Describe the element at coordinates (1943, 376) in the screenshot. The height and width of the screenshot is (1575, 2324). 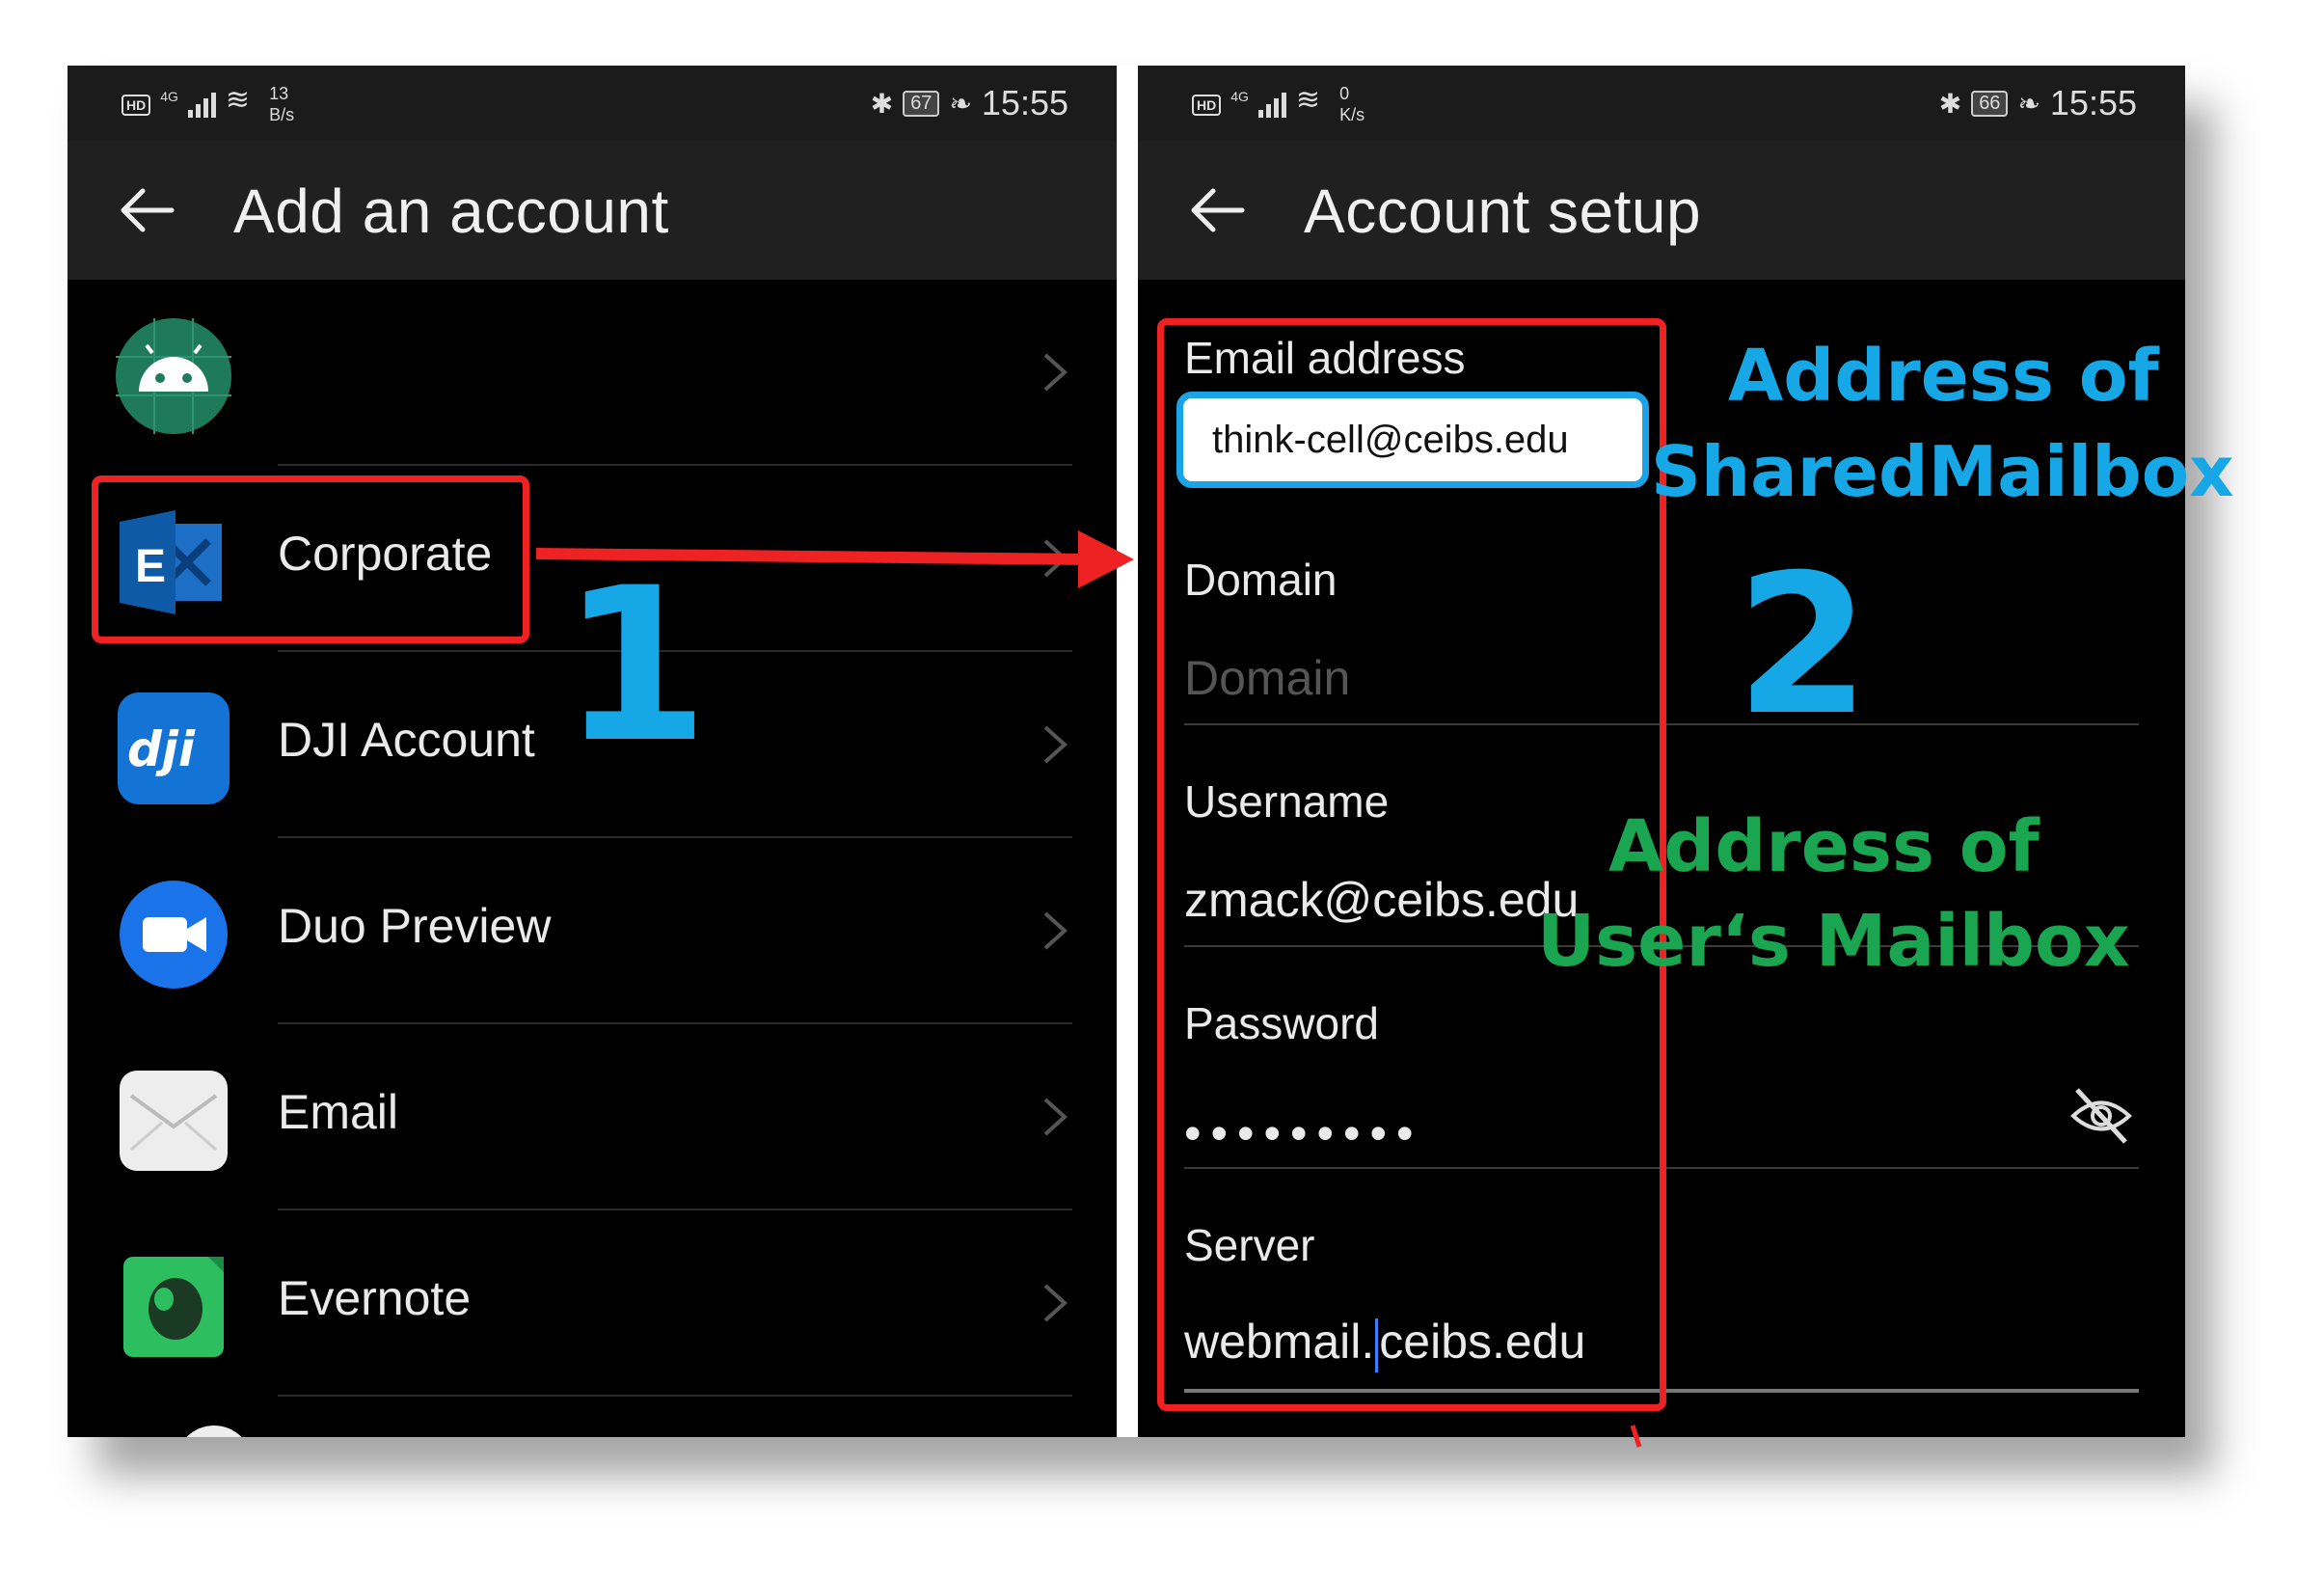
I see `shared-mailbox-note-line1: Address of` at that location.